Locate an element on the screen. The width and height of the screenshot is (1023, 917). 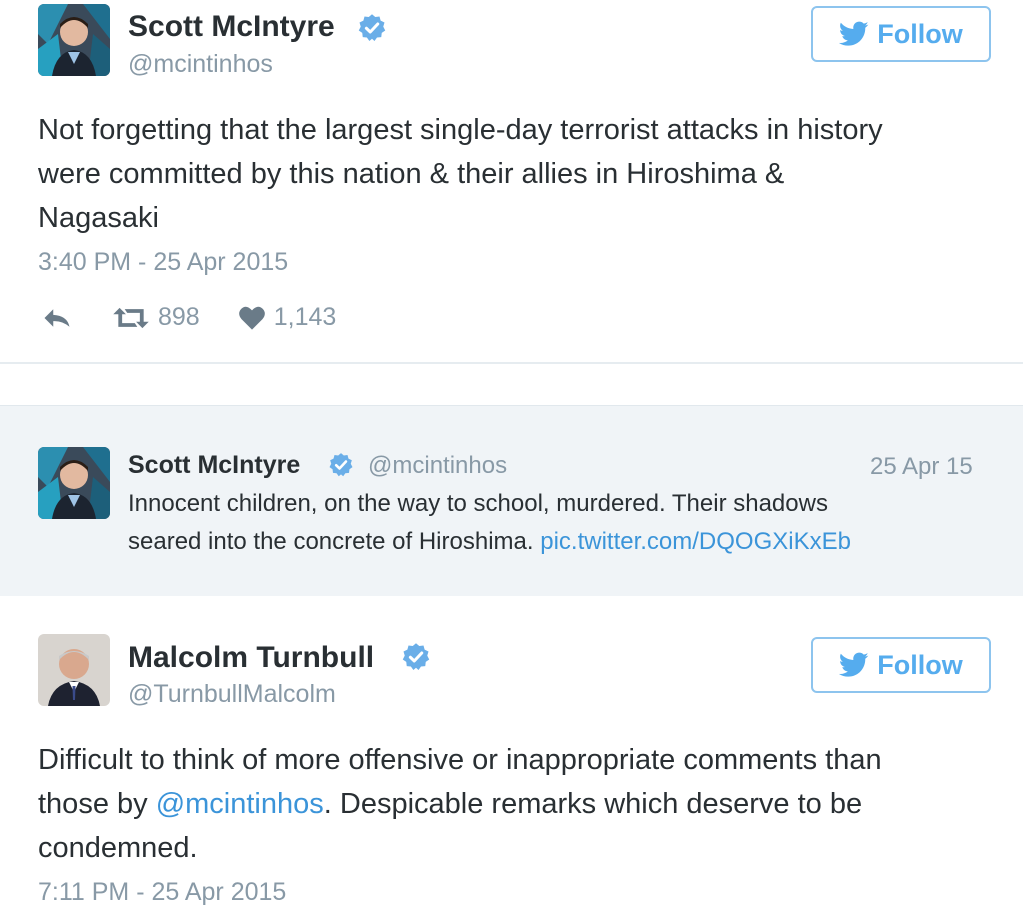
avatar-malcolm-turnbull is located at coordinates (74, 670).